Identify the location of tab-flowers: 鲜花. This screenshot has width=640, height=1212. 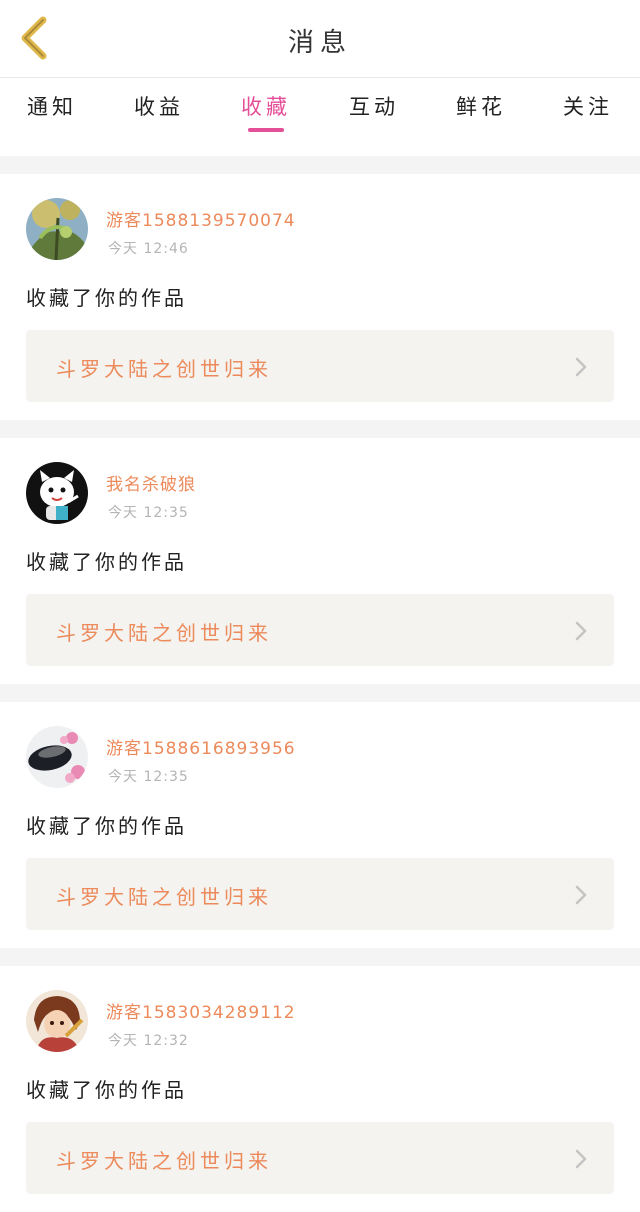
(481, 117).